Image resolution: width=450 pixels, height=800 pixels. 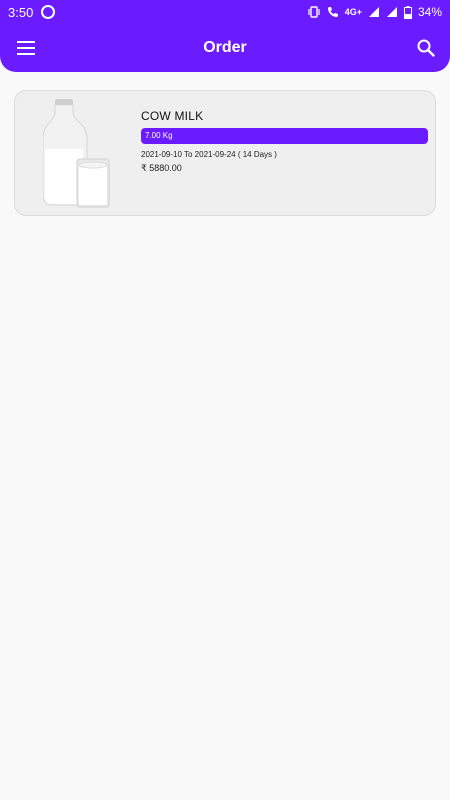 What do you see at coordinates (407, 12) in the screenshot?
I see `battery-icon` at bounding box center [407, 12].